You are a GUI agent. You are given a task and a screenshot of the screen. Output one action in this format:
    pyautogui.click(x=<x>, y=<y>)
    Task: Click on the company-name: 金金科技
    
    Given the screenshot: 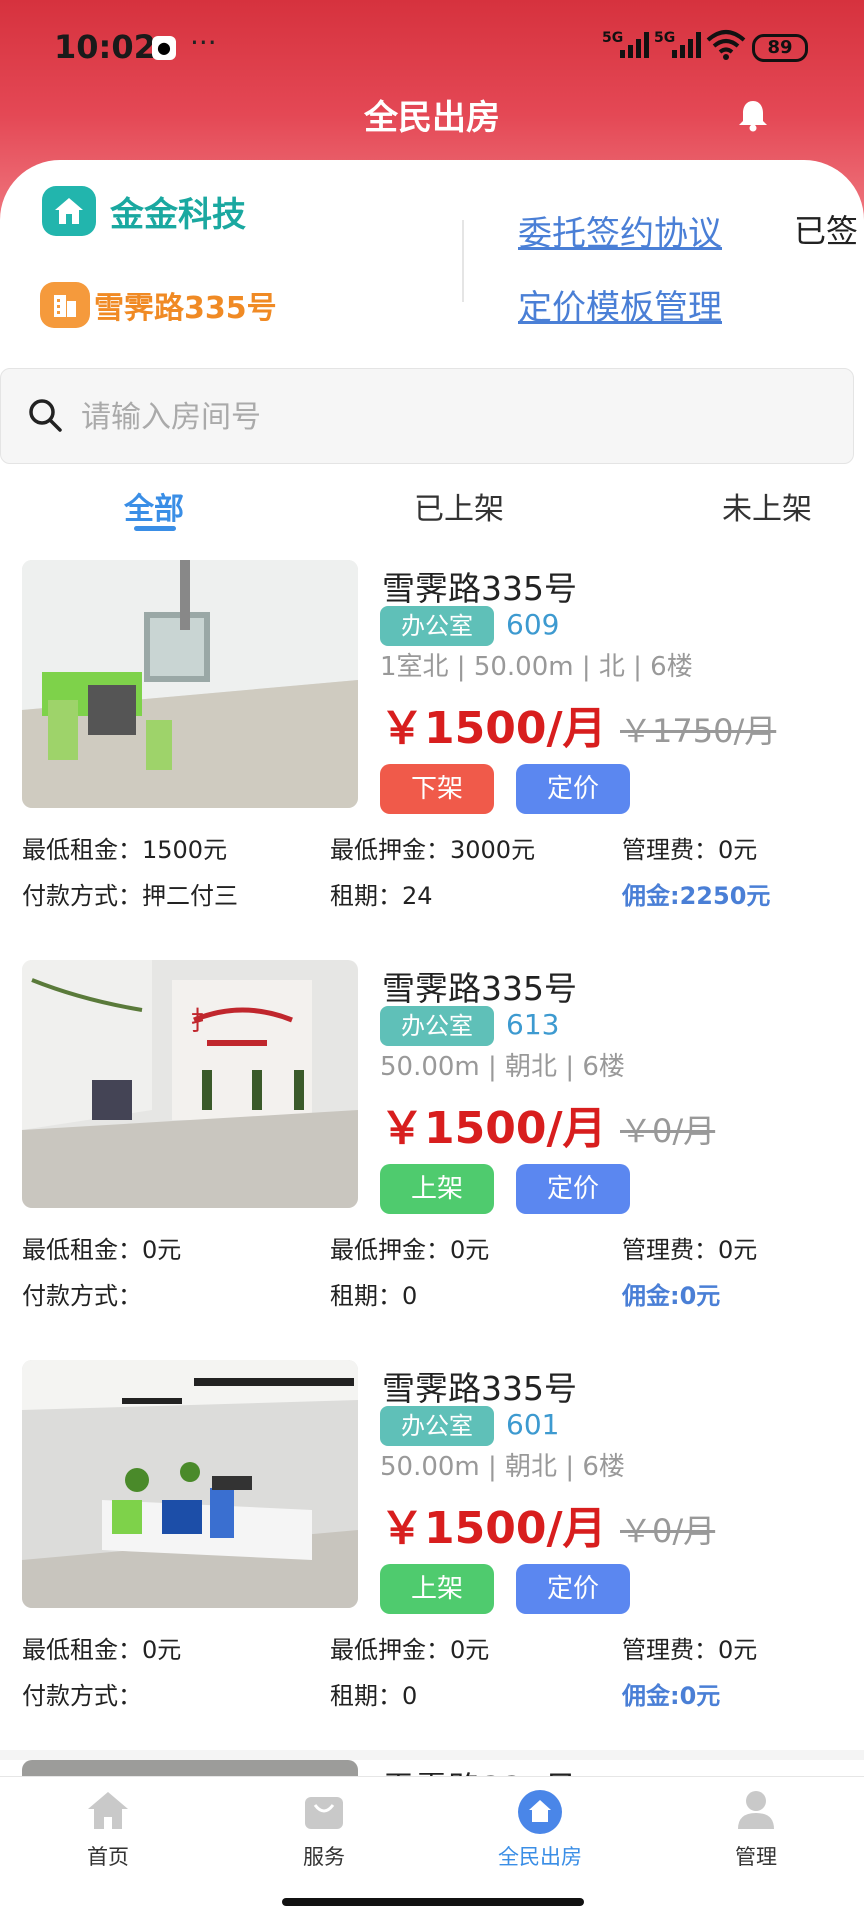 What is the action you would take?
    pyautogui.click(x=178, y=214)
    